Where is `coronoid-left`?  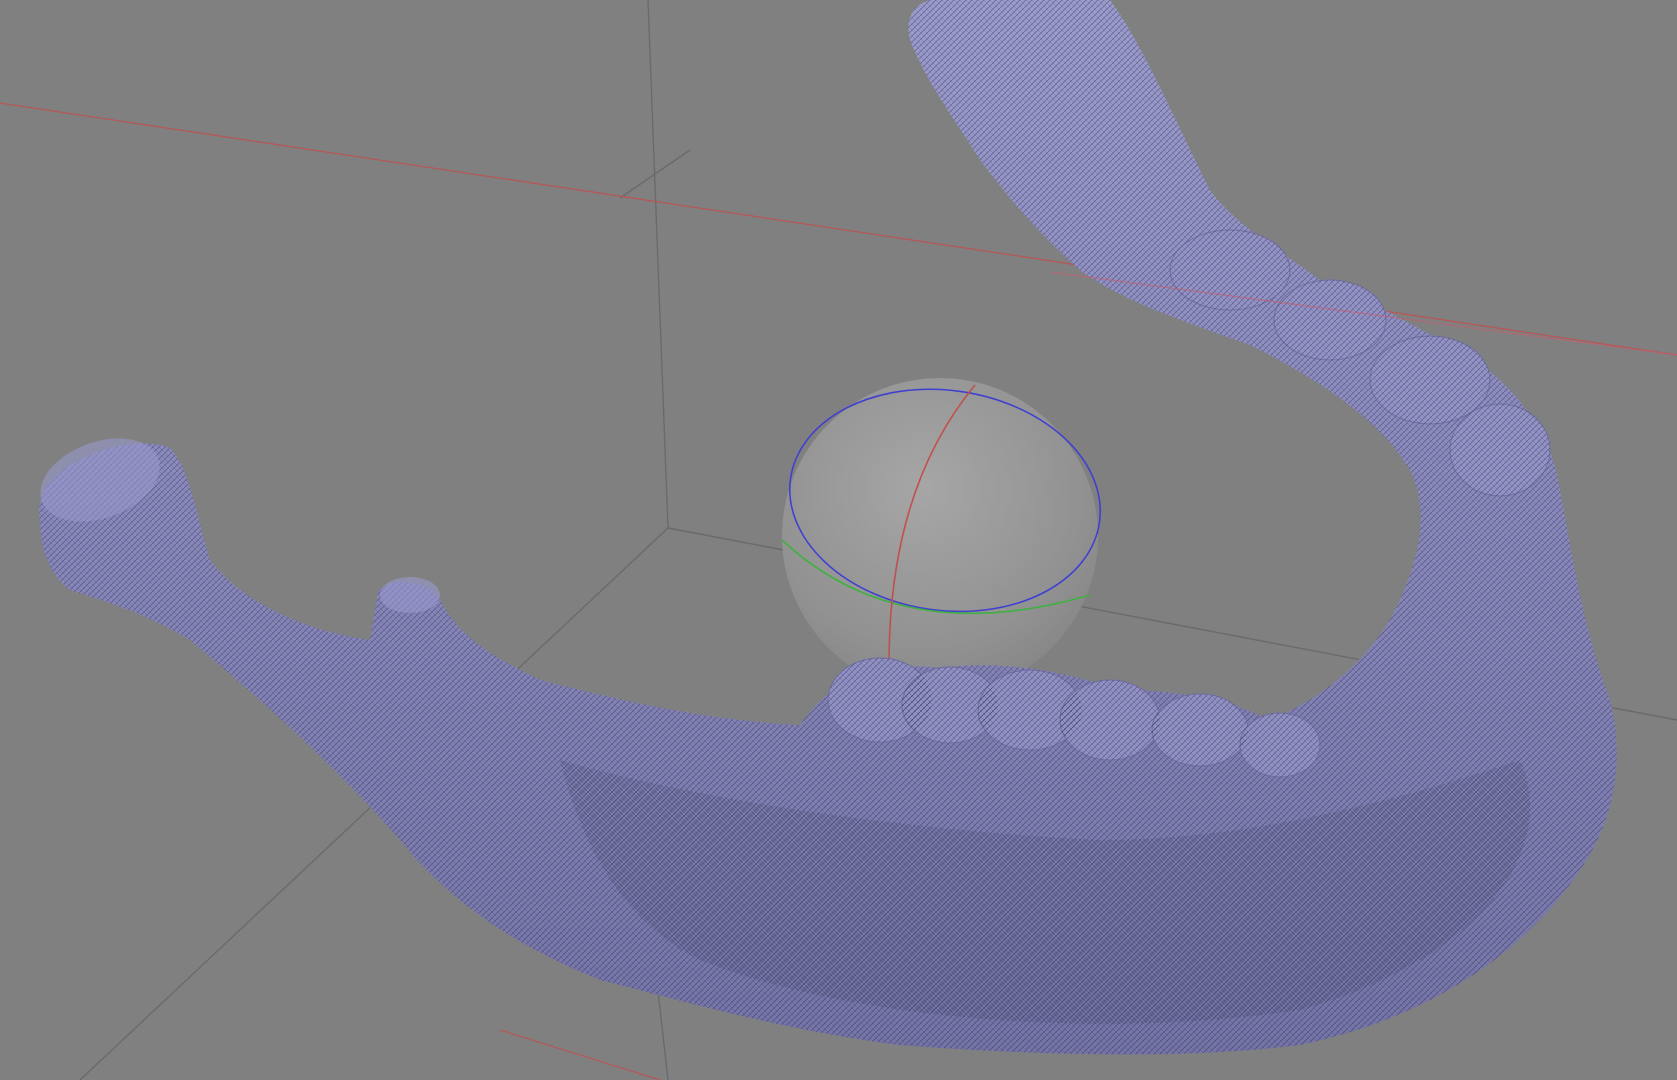 coronoid-left is located at coordinates (410, 595).